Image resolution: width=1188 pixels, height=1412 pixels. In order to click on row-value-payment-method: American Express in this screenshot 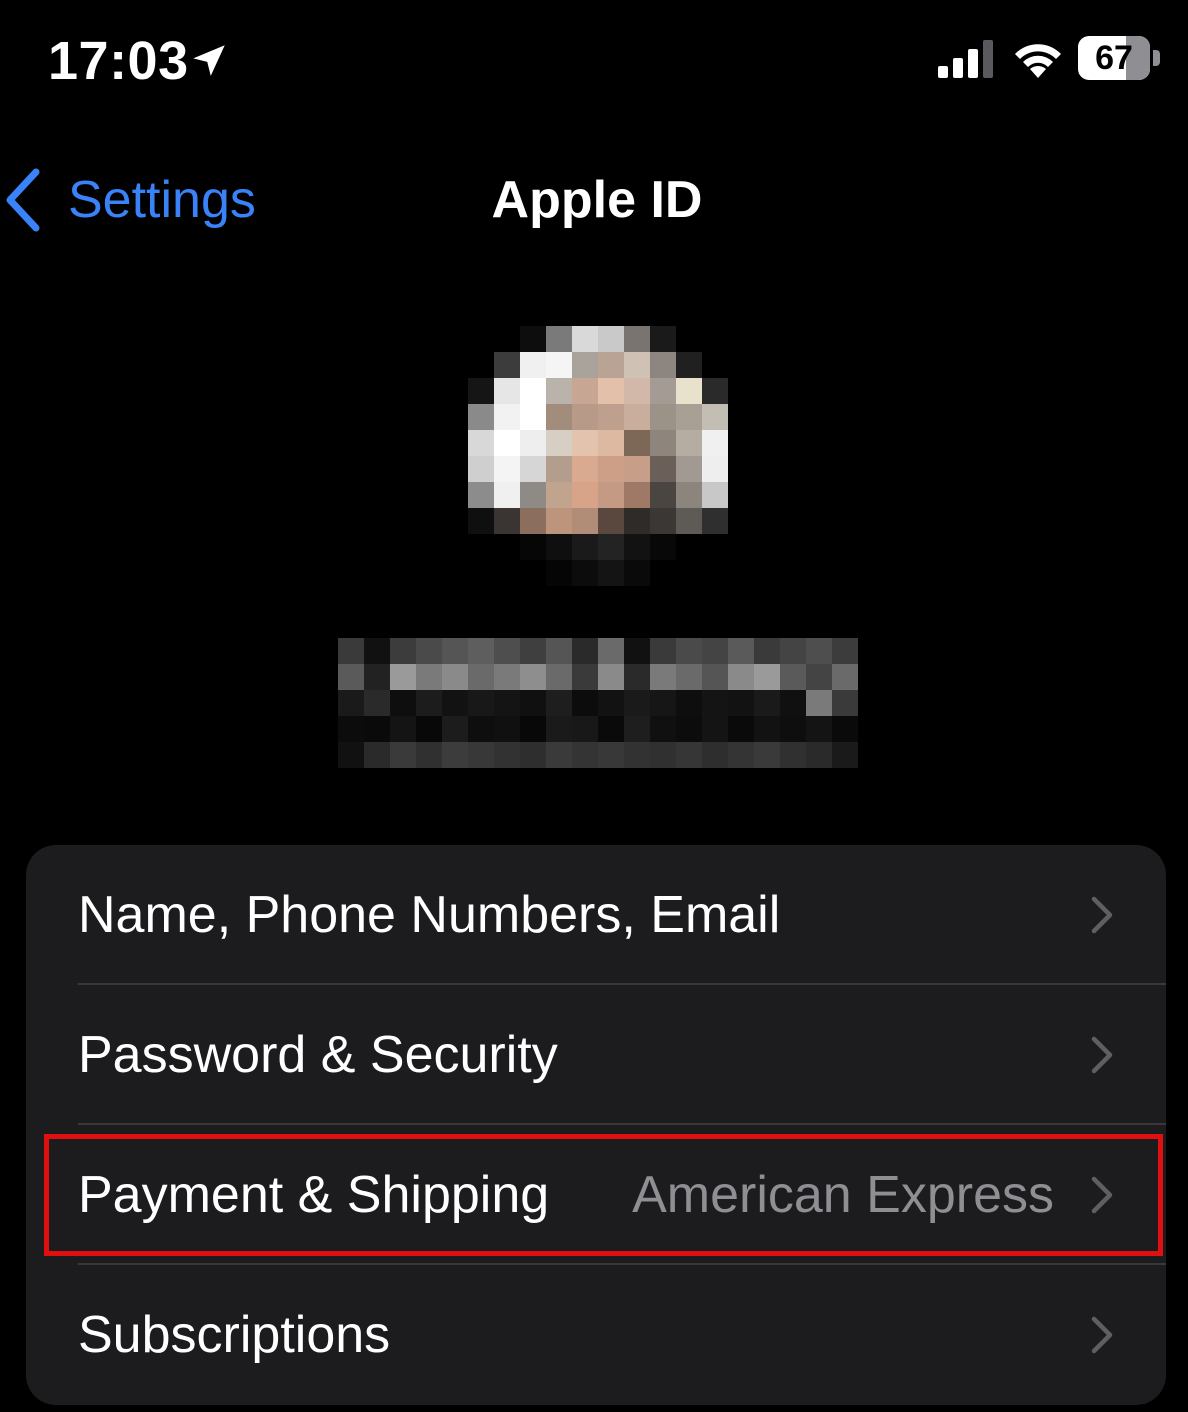, I will do `click(843, 1195)`.